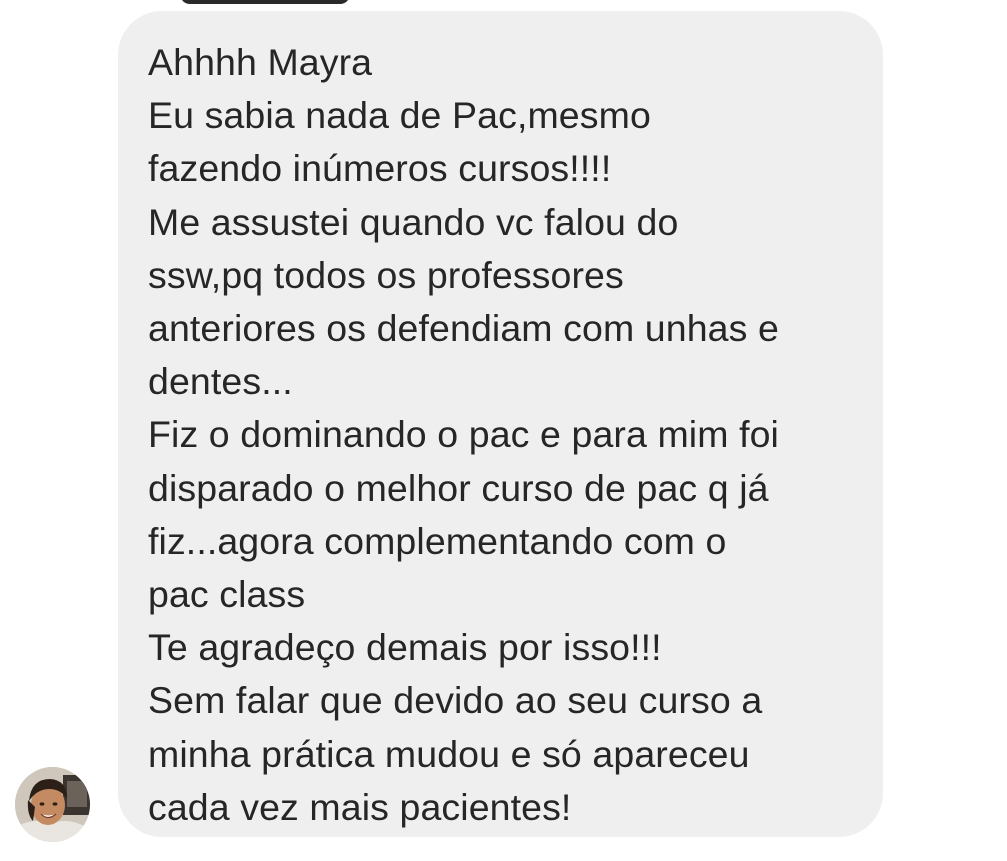 This screenshot has height=861, width=1007. I want to click on sender-avatar, so click(52, 804).